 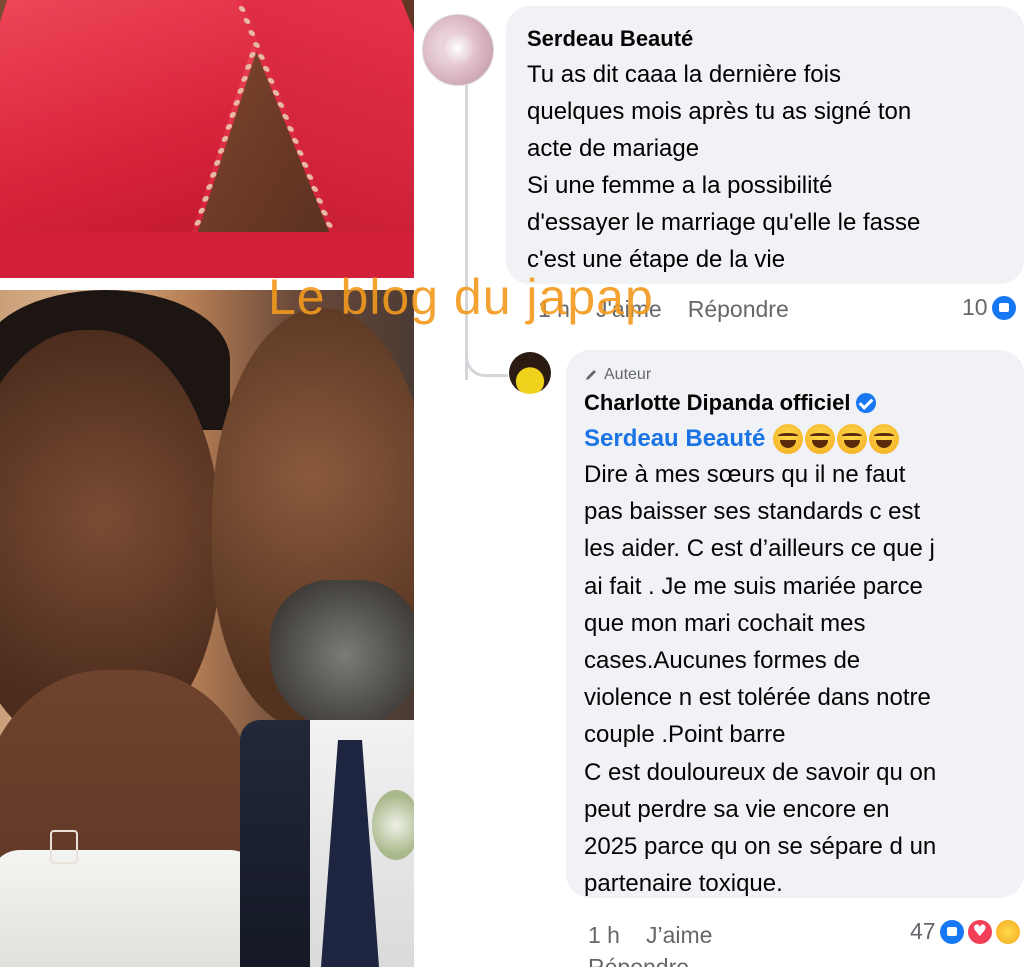 I want to click on verified-badge-icon, so click(x=866, y=403).